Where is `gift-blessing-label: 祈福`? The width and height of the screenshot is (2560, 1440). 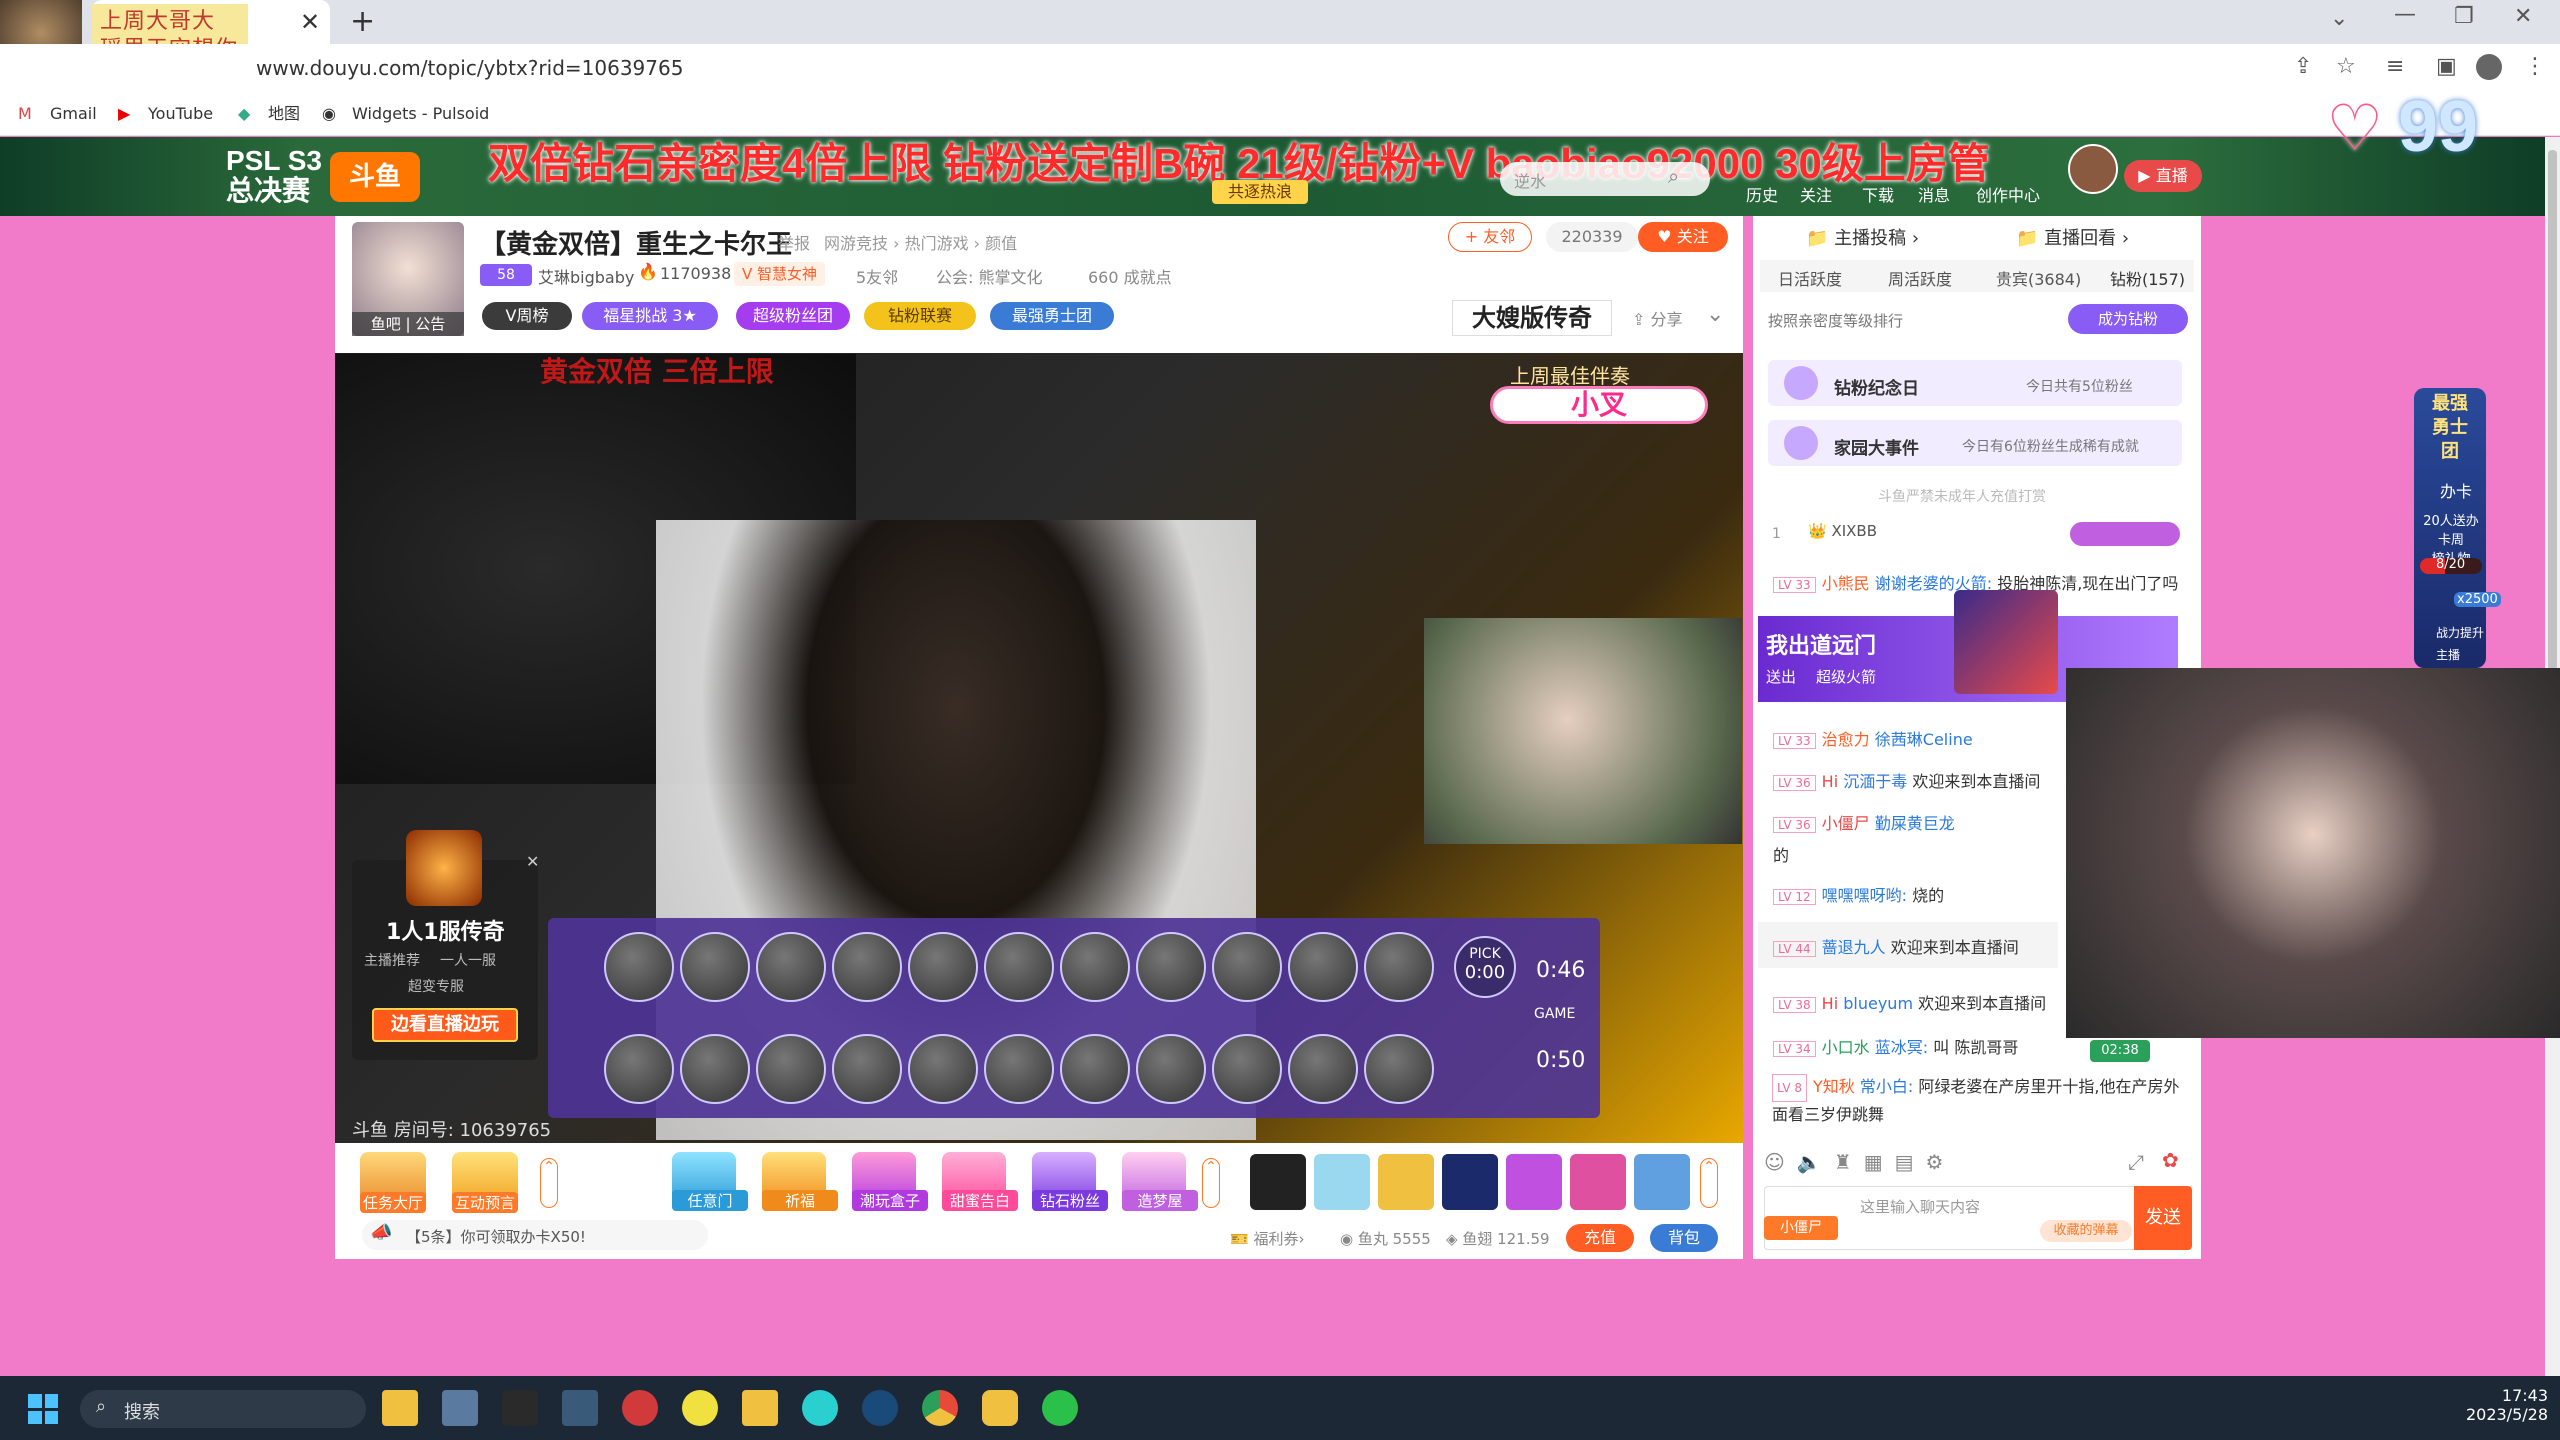 gift-blessing-label: 祈福 is located at coordinates (800, 1200).